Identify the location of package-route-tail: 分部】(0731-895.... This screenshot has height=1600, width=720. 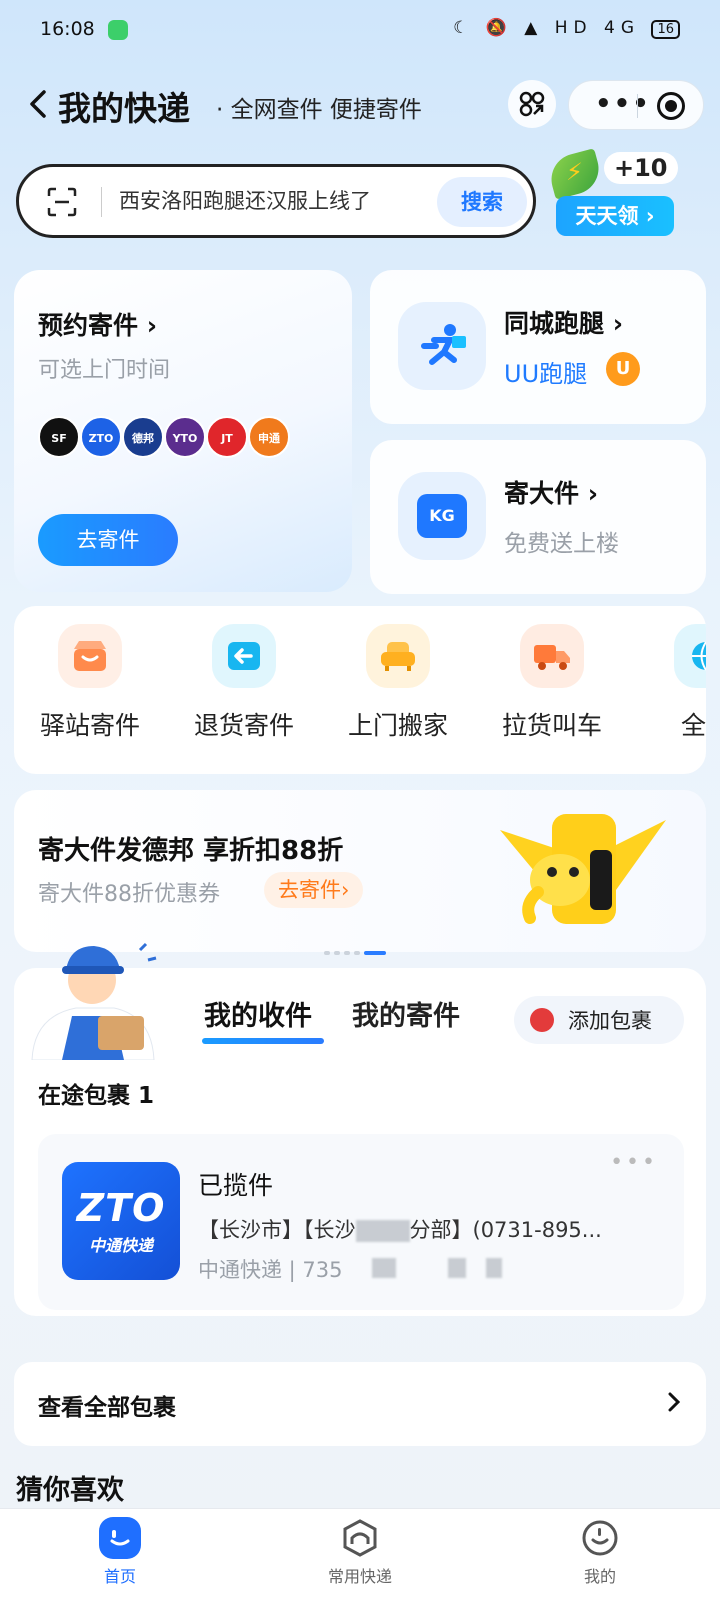
(505, 1230).